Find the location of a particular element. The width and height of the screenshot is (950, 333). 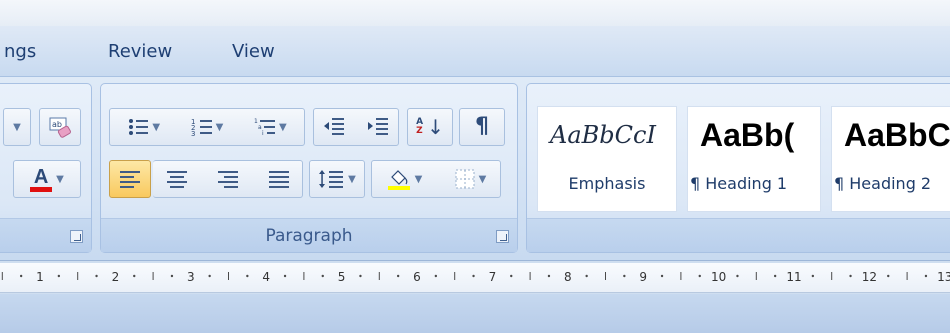

style-emphasis: AaBbCcI Emphasis is located at coordinates (607, 159).